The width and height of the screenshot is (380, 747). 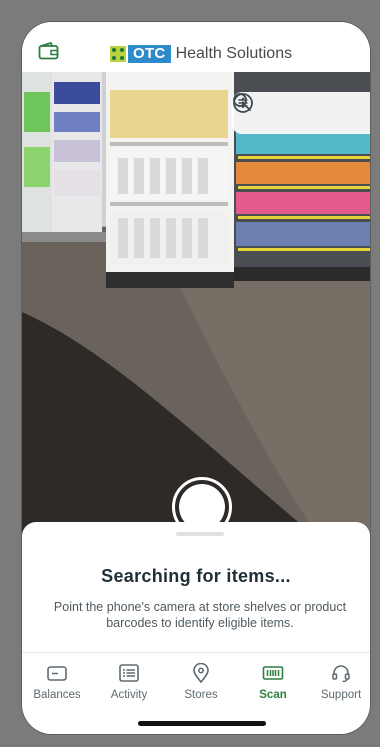 I want to click on tab-support: Support, so click(x=339, y=683).